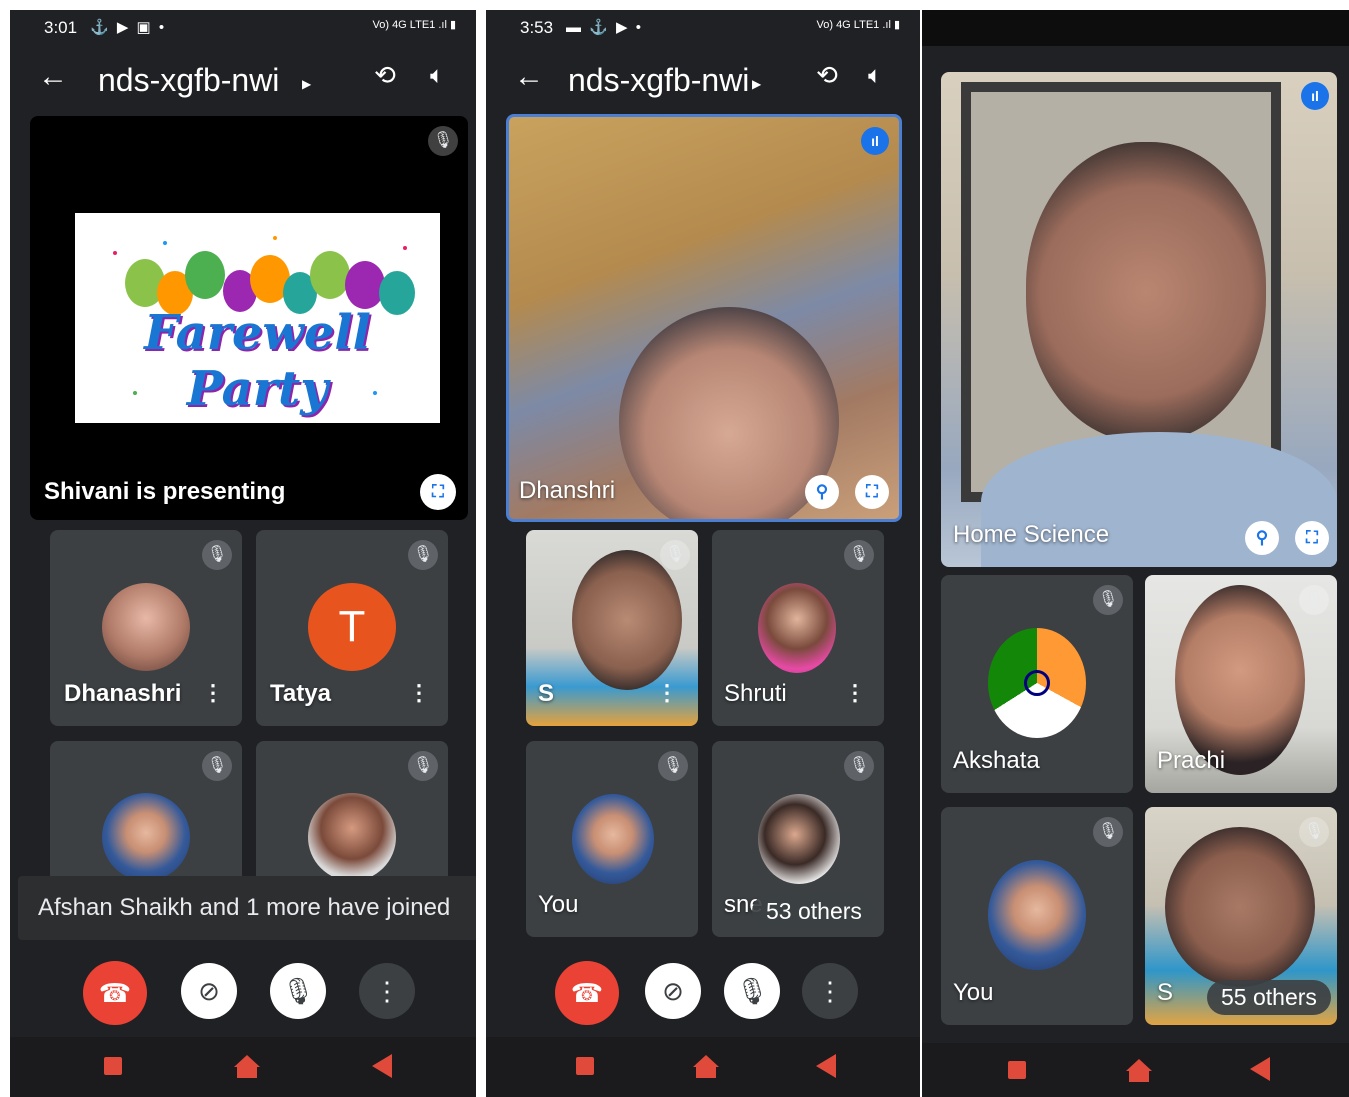 The height and width of the screenshot is (1097, 1349). What do you see at coordinates (755, 693) in the screenshot?
I see `participant-name: Shruti` at bounding box center [755, 693].